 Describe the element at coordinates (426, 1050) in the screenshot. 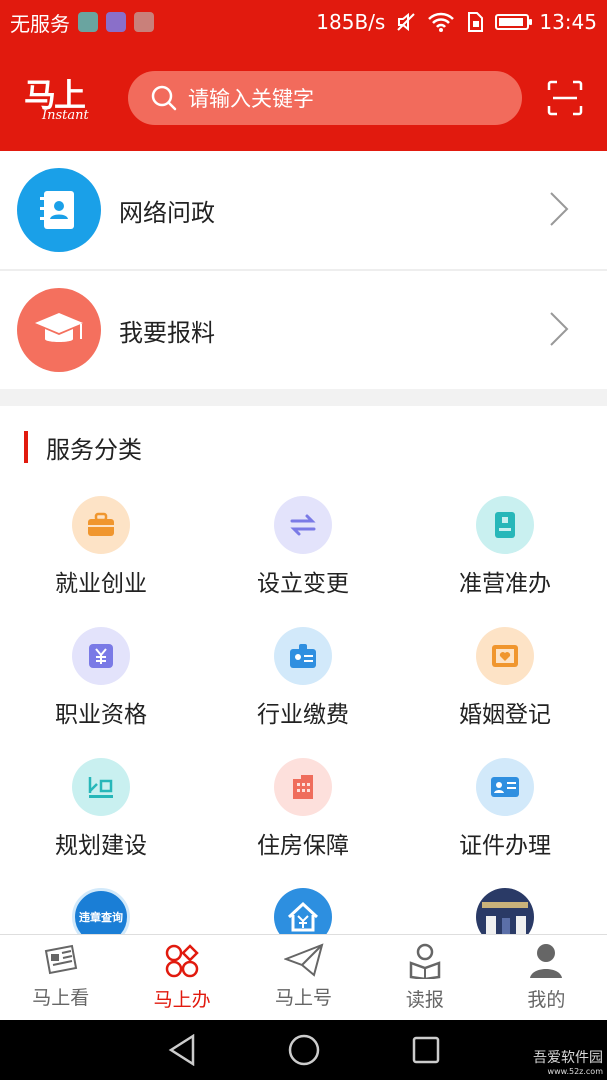

I see `recents-icon` at that location.